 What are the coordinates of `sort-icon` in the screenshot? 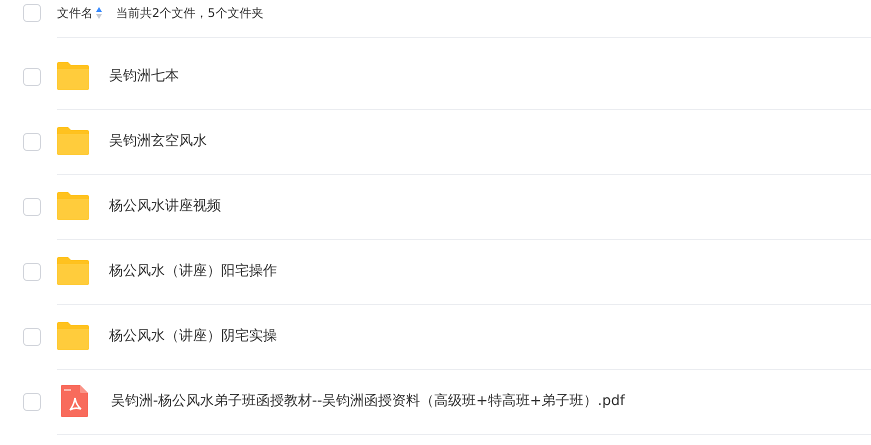 It's located at (99, 13).